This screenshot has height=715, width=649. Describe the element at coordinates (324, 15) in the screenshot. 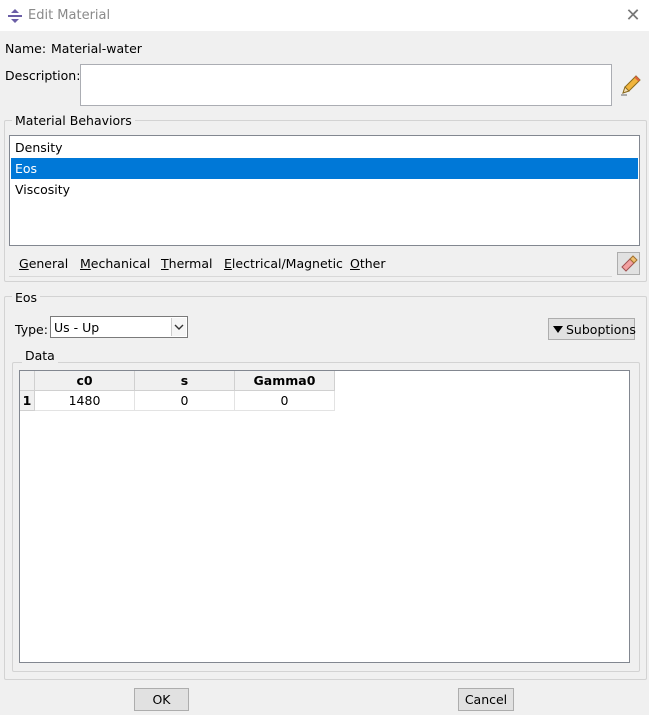

I see `title-bar: Edit Material ✕` at that location.